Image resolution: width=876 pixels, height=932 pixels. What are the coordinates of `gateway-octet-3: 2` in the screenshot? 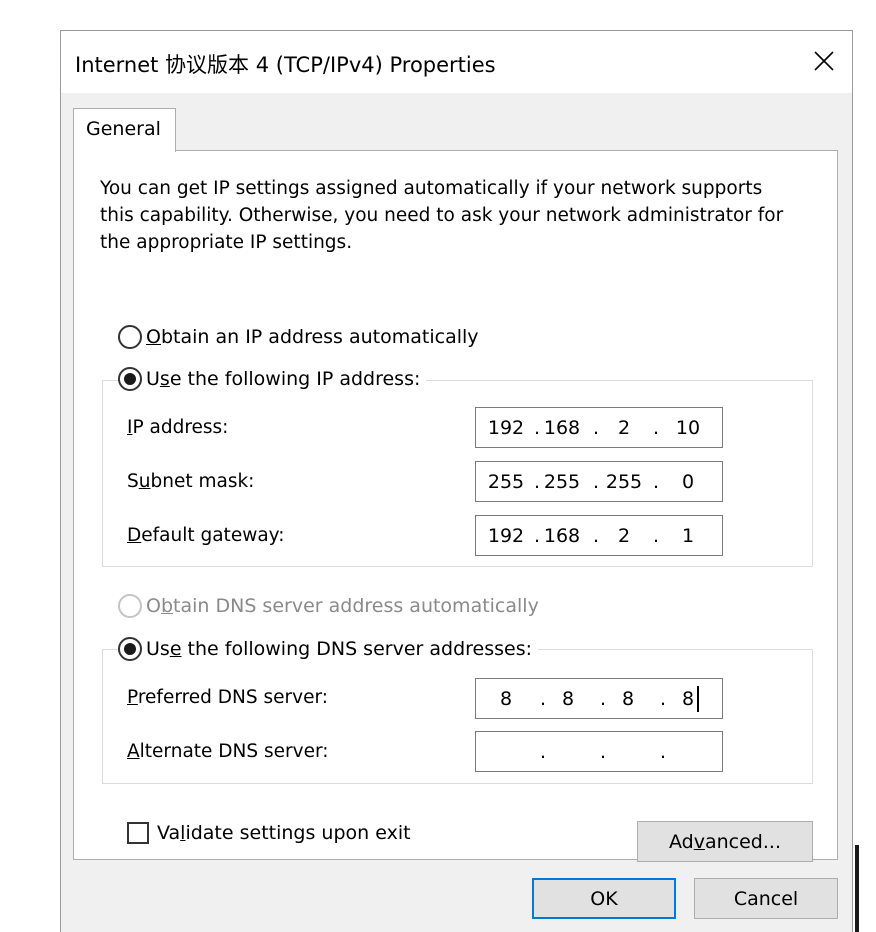 It's located at (624, 536).